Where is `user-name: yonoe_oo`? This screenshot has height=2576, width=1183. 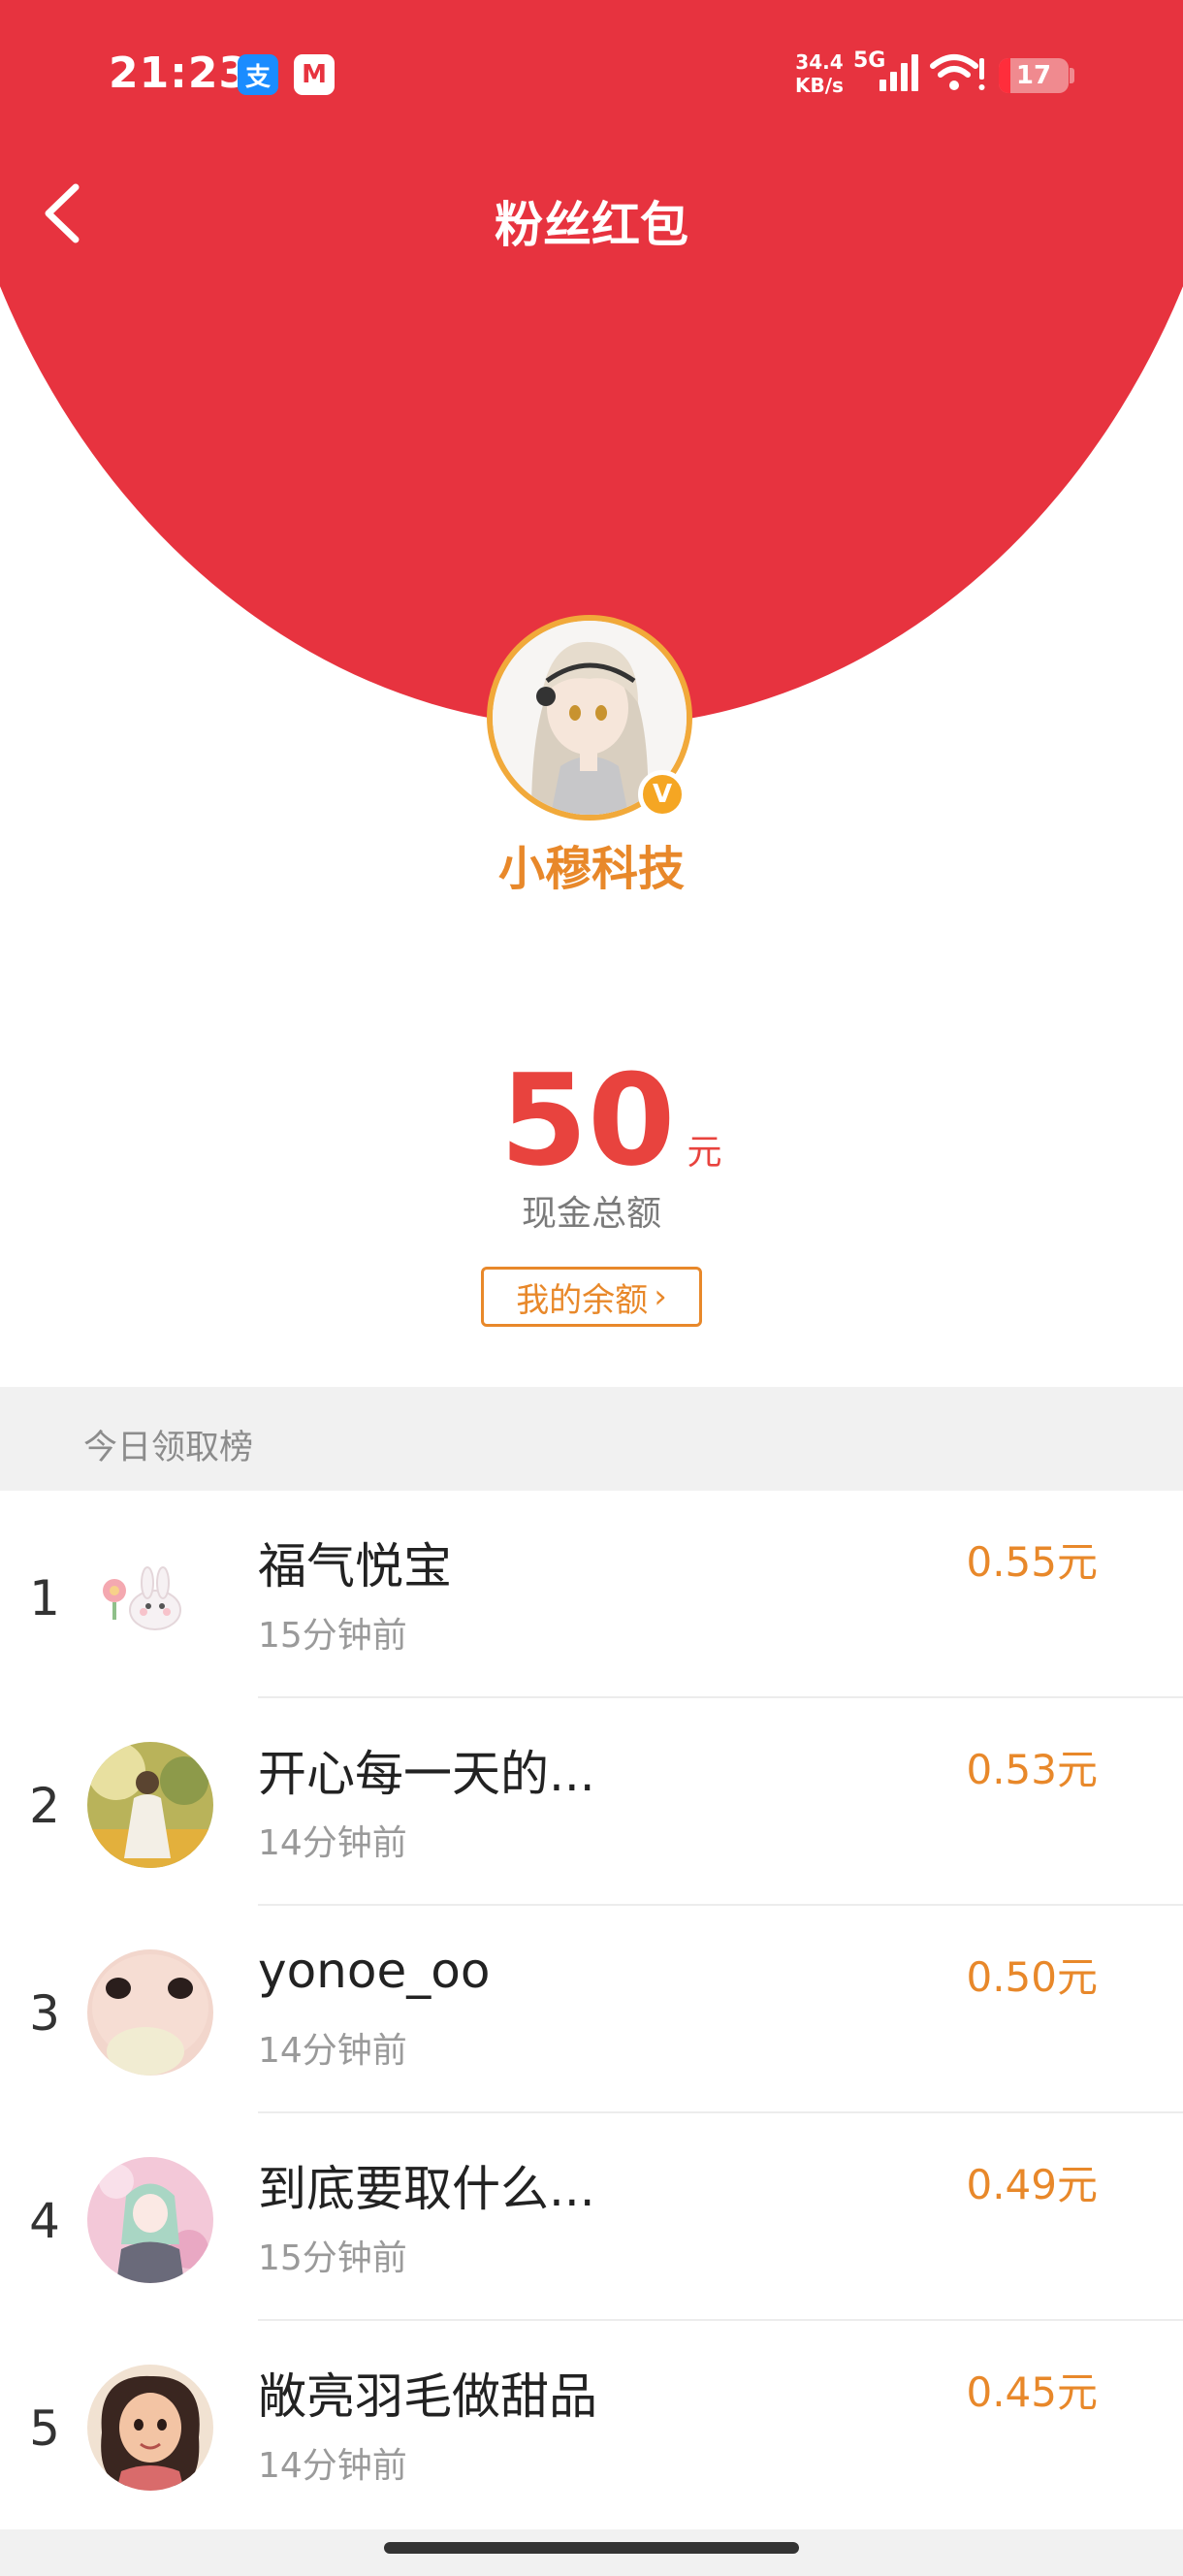 user-name: yonoe_oo is located at coordinates (374, 1971).